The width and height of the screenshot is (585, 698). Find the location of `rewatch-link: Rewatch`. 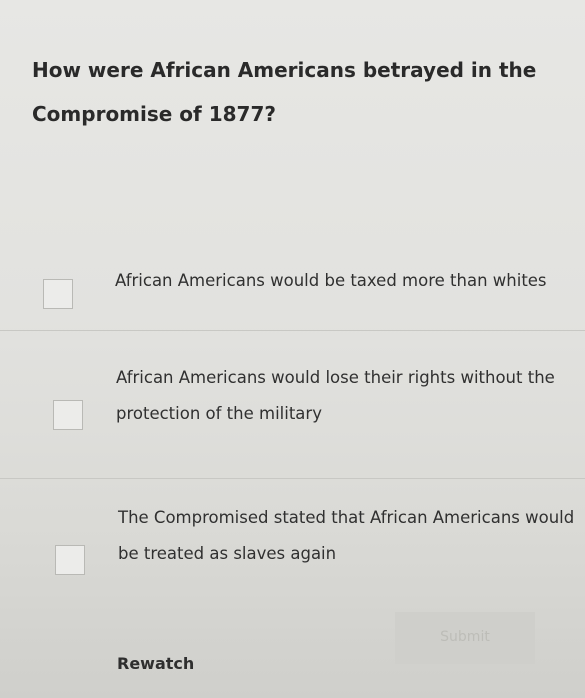

rewatch-link: Rewatch is located at coordinates (155, 663).